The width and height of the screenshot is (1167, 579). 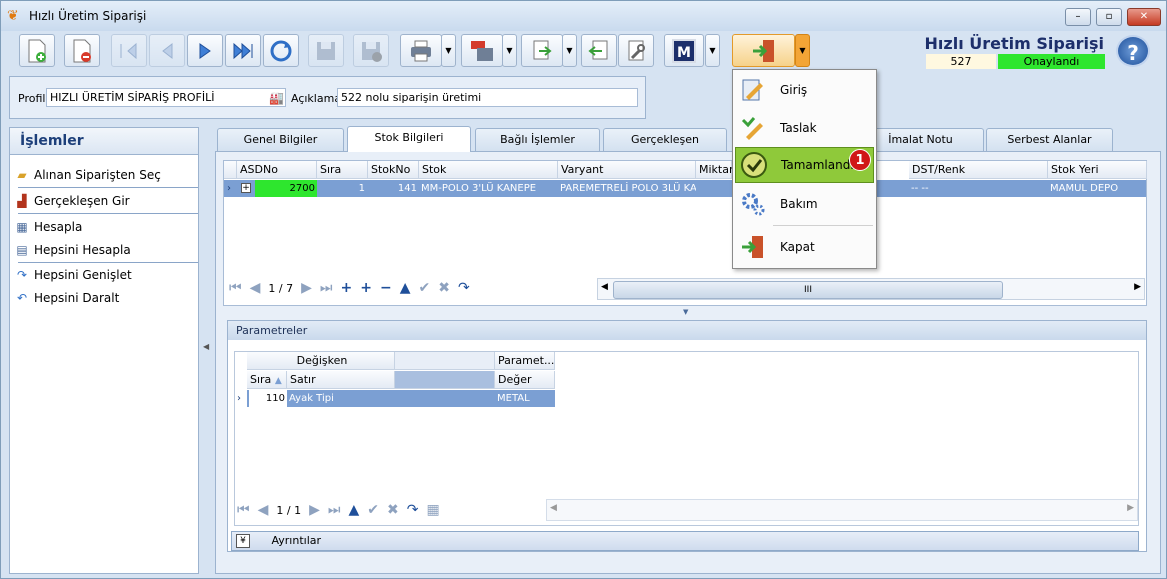 I want to click on export-icon, so click(x=542, y=49).